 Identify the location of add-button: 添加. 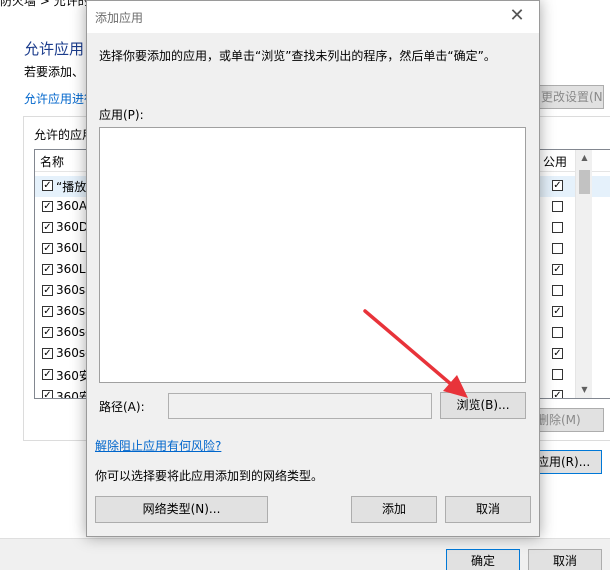
(394, 509).